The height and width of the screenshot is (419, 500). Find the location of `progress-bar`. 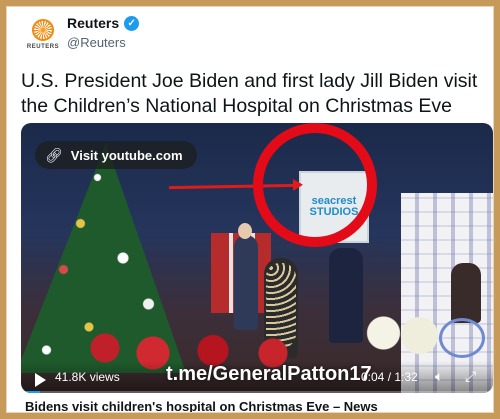

progress-bar is located at coordinates (257, 392).